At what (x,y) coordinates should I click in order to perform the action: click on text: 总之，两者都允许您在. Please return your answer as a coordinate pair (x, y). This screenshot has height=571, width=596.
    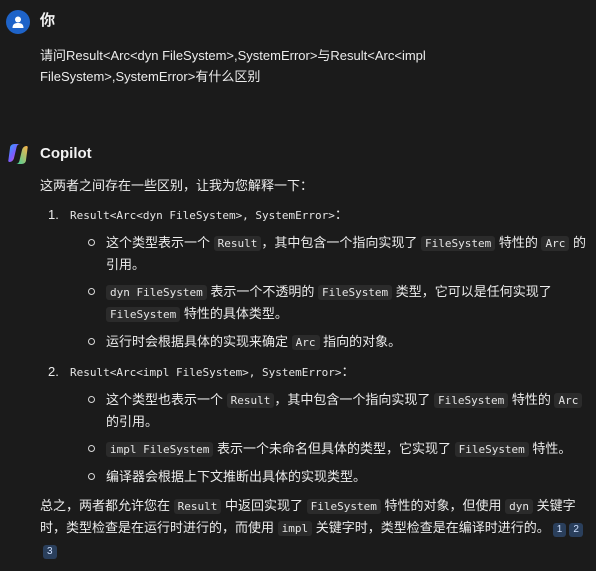
    Looking at the image, I should click on (107, 505).